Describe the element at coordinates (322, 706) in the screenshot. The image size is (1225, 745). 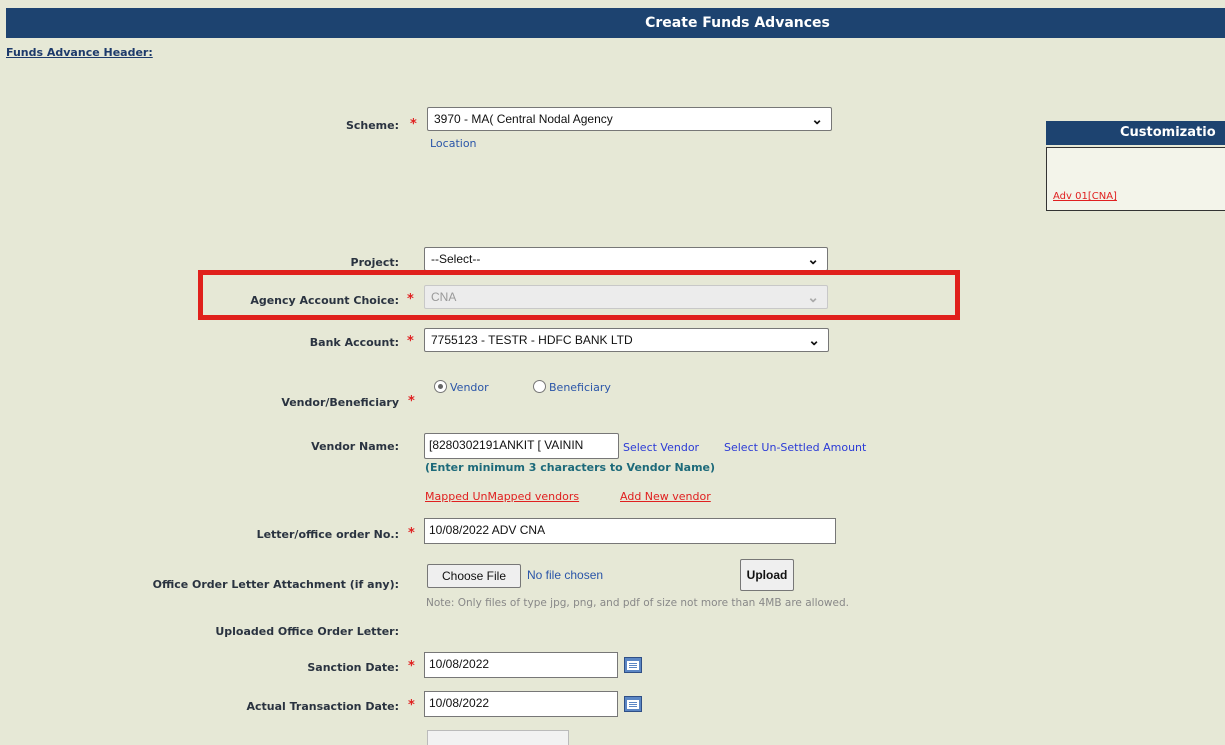
I see `actual-transaction-date-label: Actual Transaction Date:` at that location.